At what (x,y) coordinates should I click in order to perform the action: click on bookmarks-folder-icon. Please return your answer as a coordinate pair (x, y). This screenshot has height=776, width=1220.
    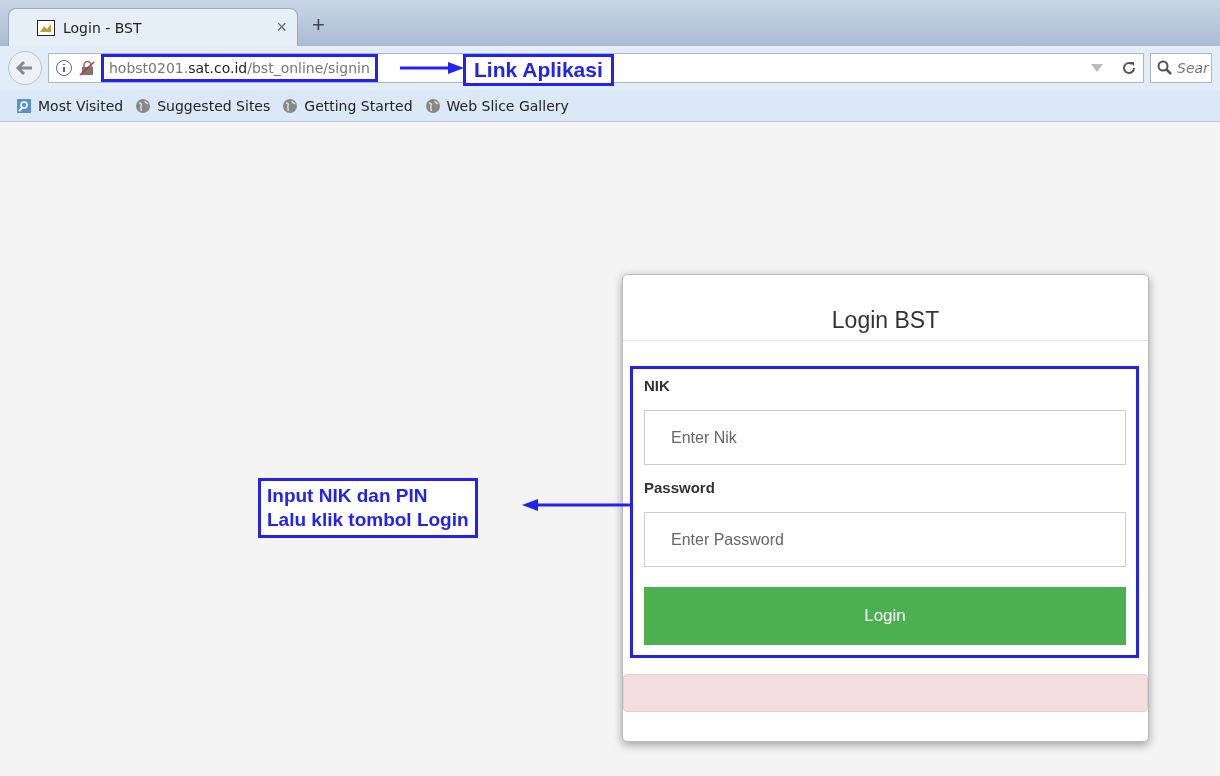
    Looking at the image, I should click on (24, 105).